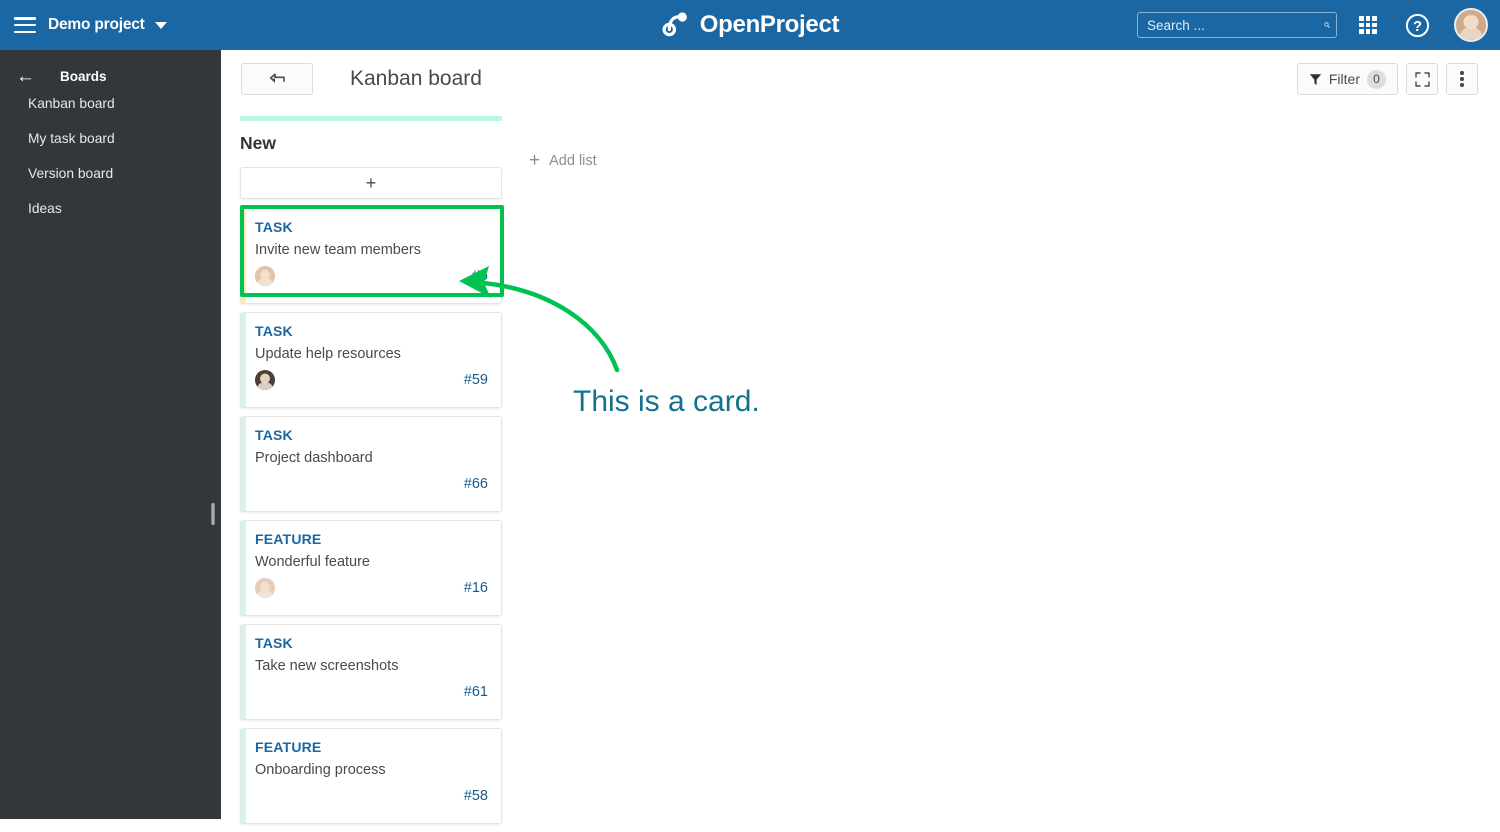  I want to click on search-input, so click(1235, 25).